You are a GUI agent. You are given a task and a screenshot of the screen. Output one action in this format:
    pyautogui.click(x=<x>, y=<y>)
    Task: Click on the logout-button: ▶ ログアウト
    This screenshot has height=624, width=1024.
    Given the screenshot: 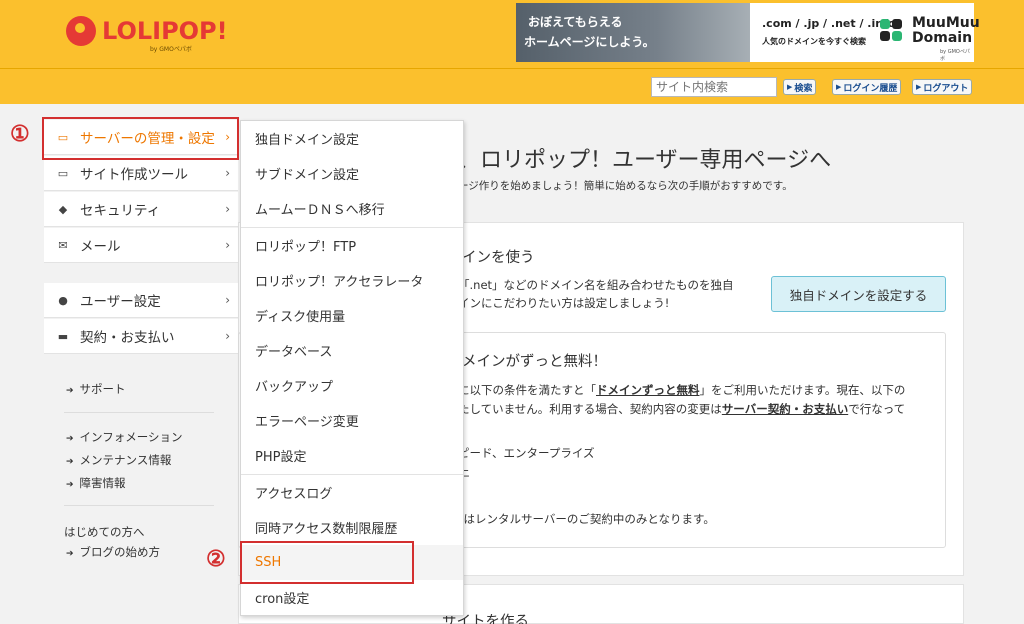 What is the action you would take?
    pyautogui.click(x=942, y=87)
    